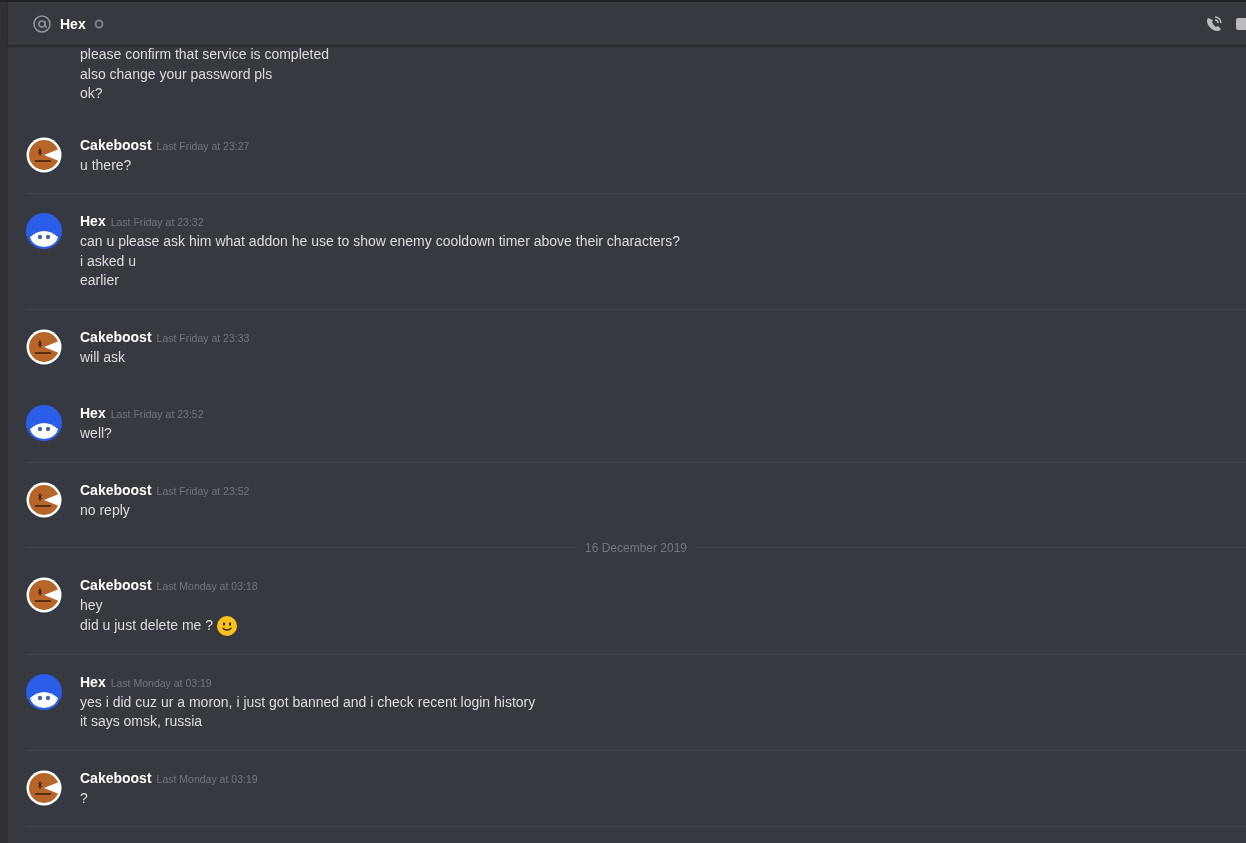  I want to click on date-divider-label: 16 December 2019, so click(636, 547).